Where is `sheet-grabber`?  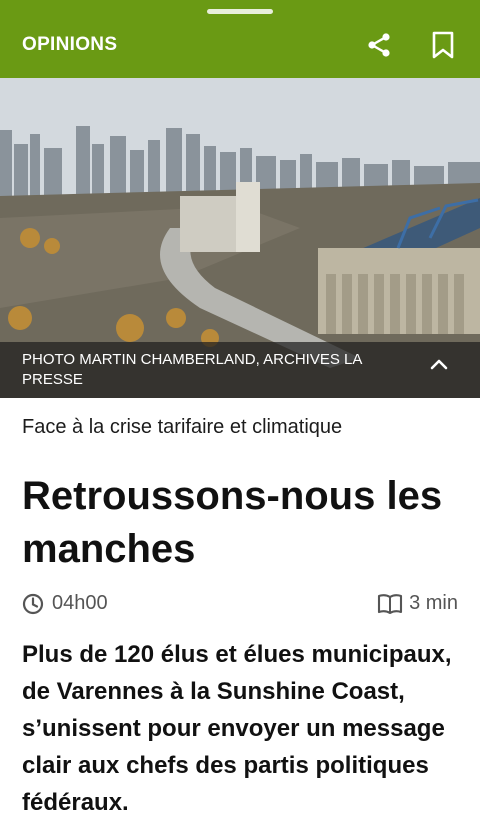
sheet-grabber is located at coordinates (240, 11).